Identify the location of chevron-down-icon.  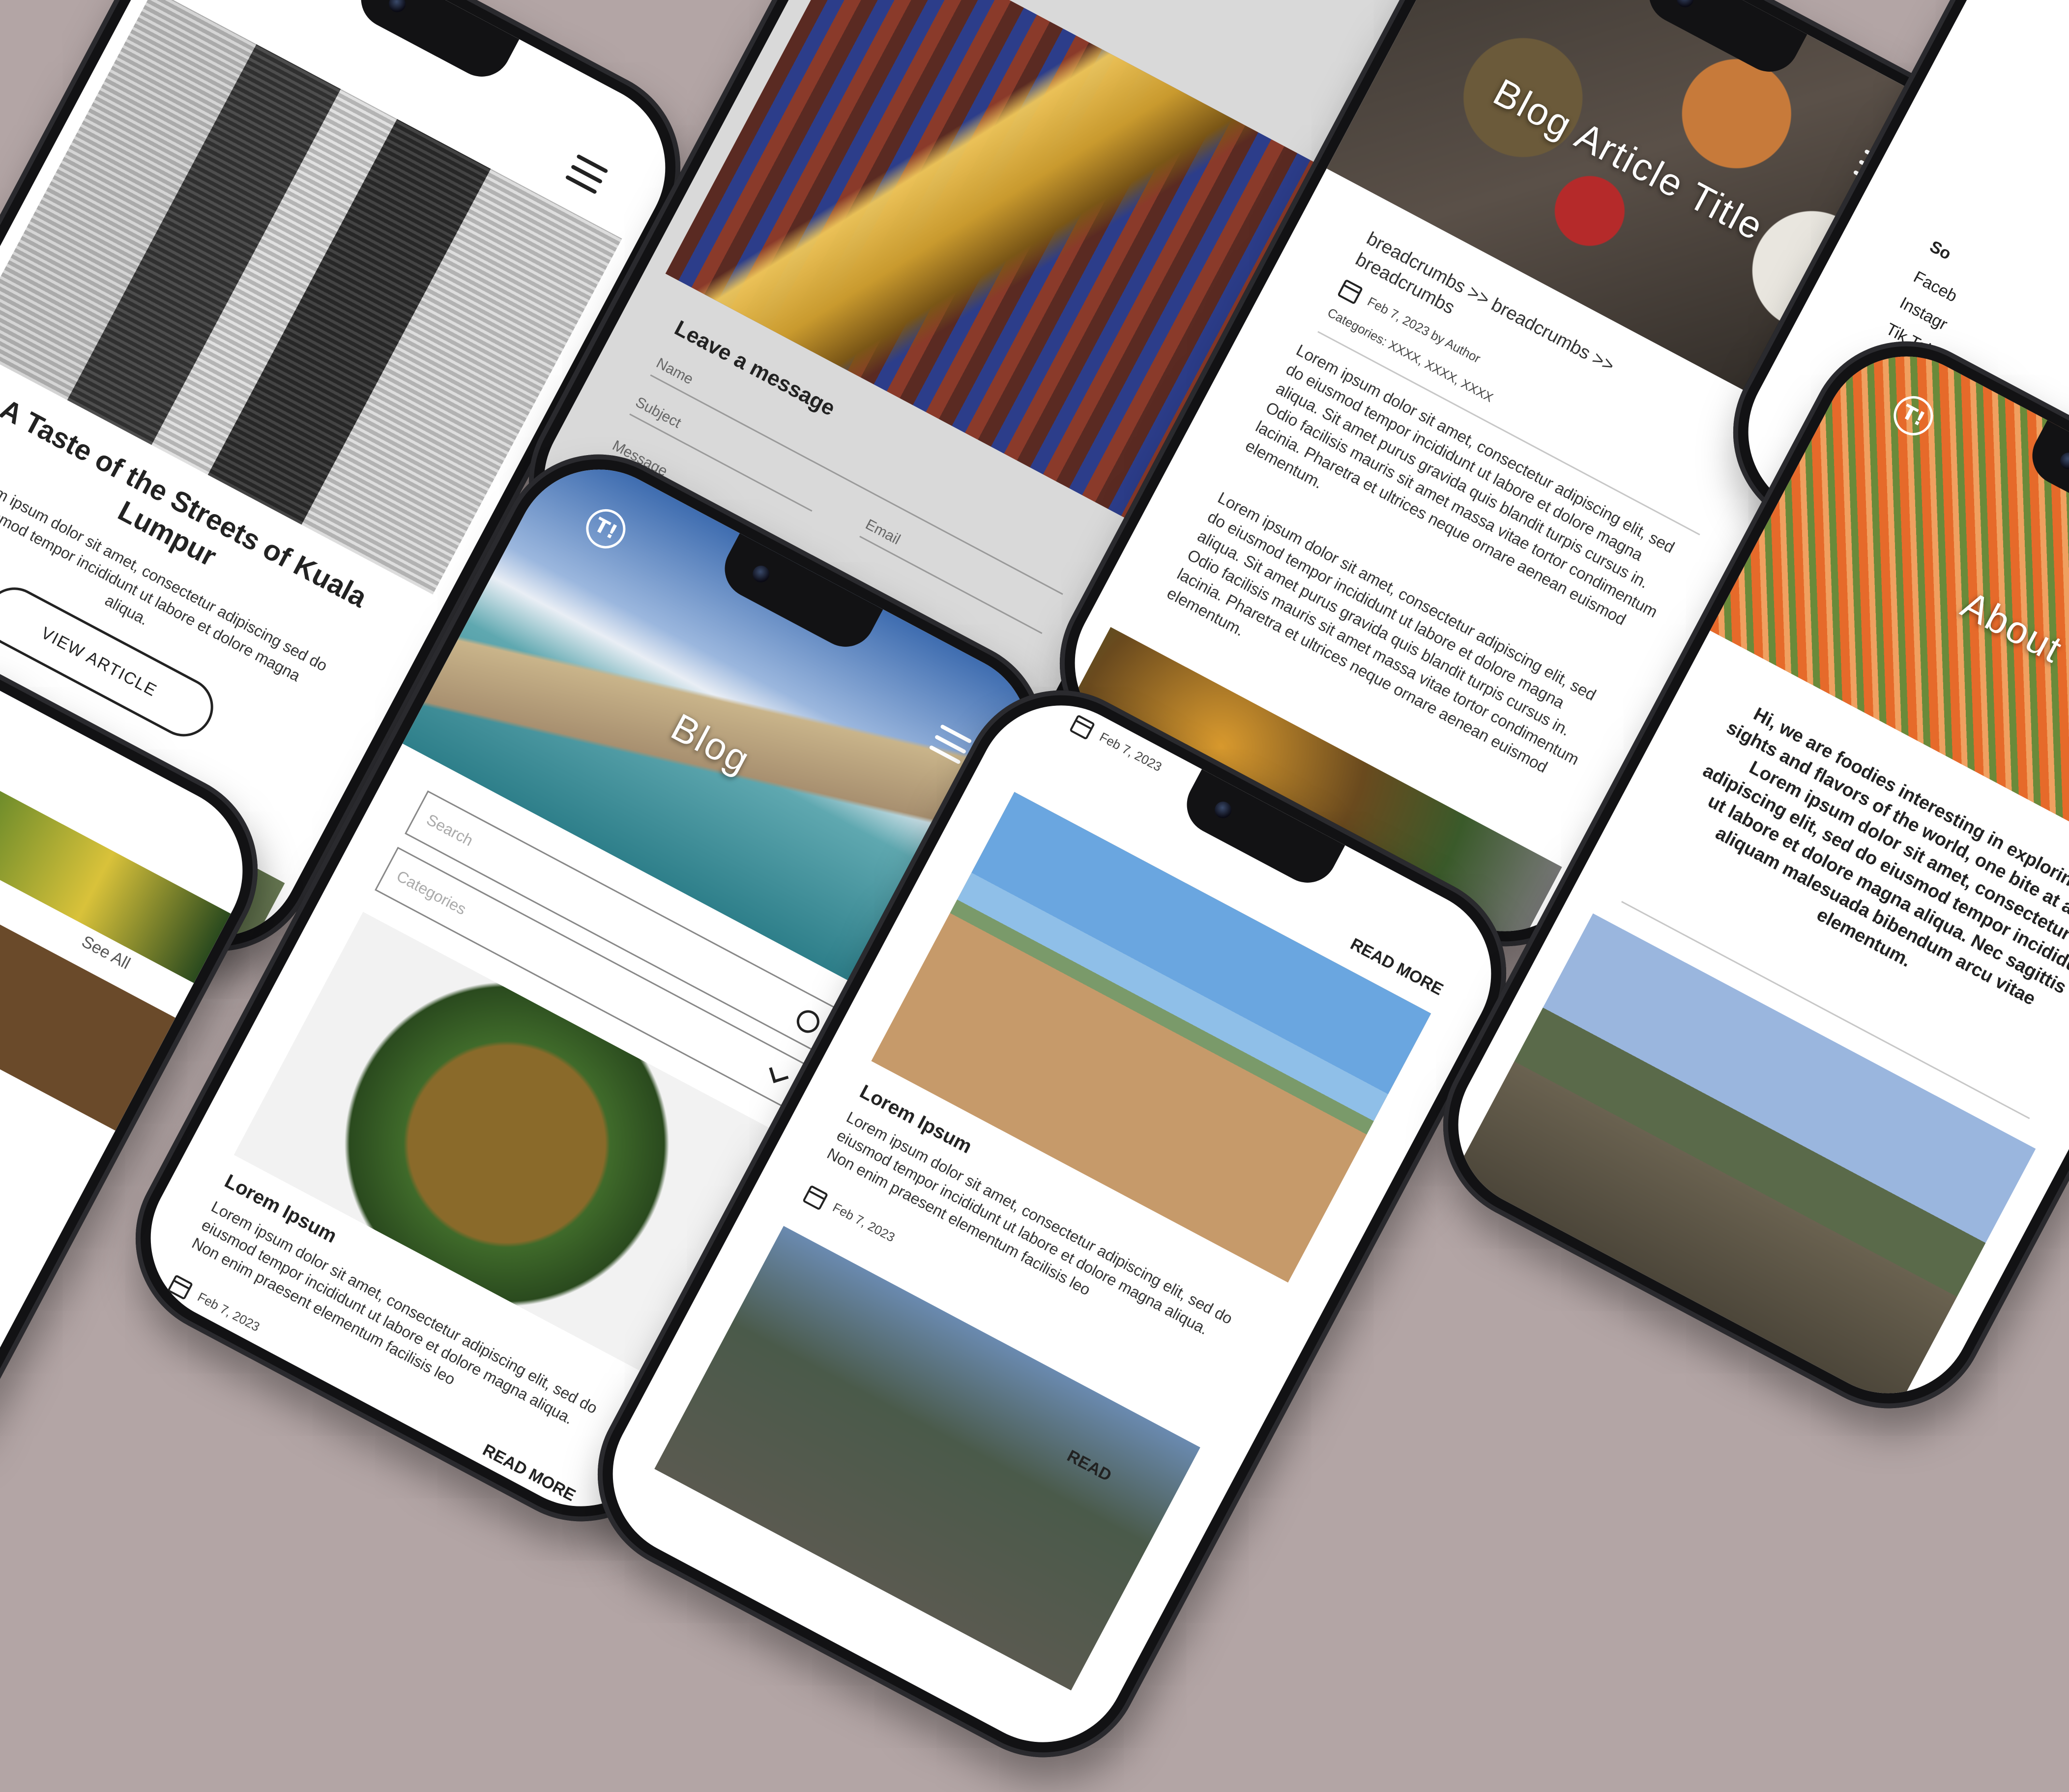
(779, 1073).